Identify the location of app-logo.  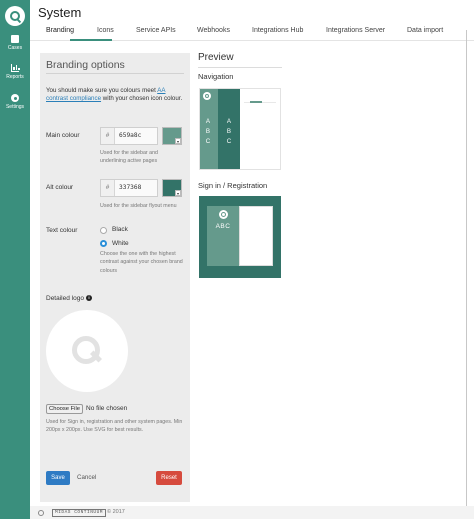
(15, 16).